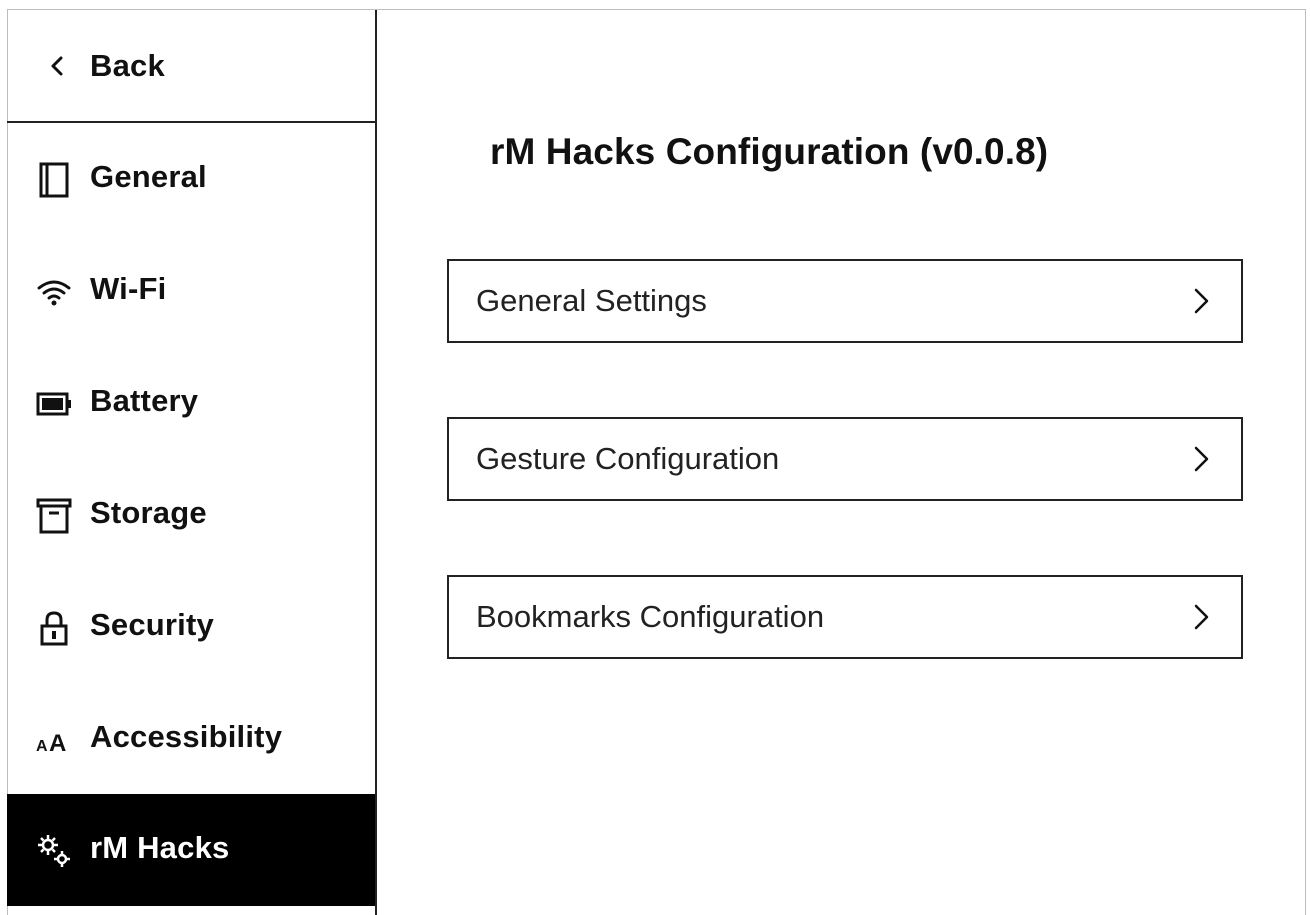 The image size is (1310, 915). I want to click on sidebar-item-general: General, so click(191, 179).